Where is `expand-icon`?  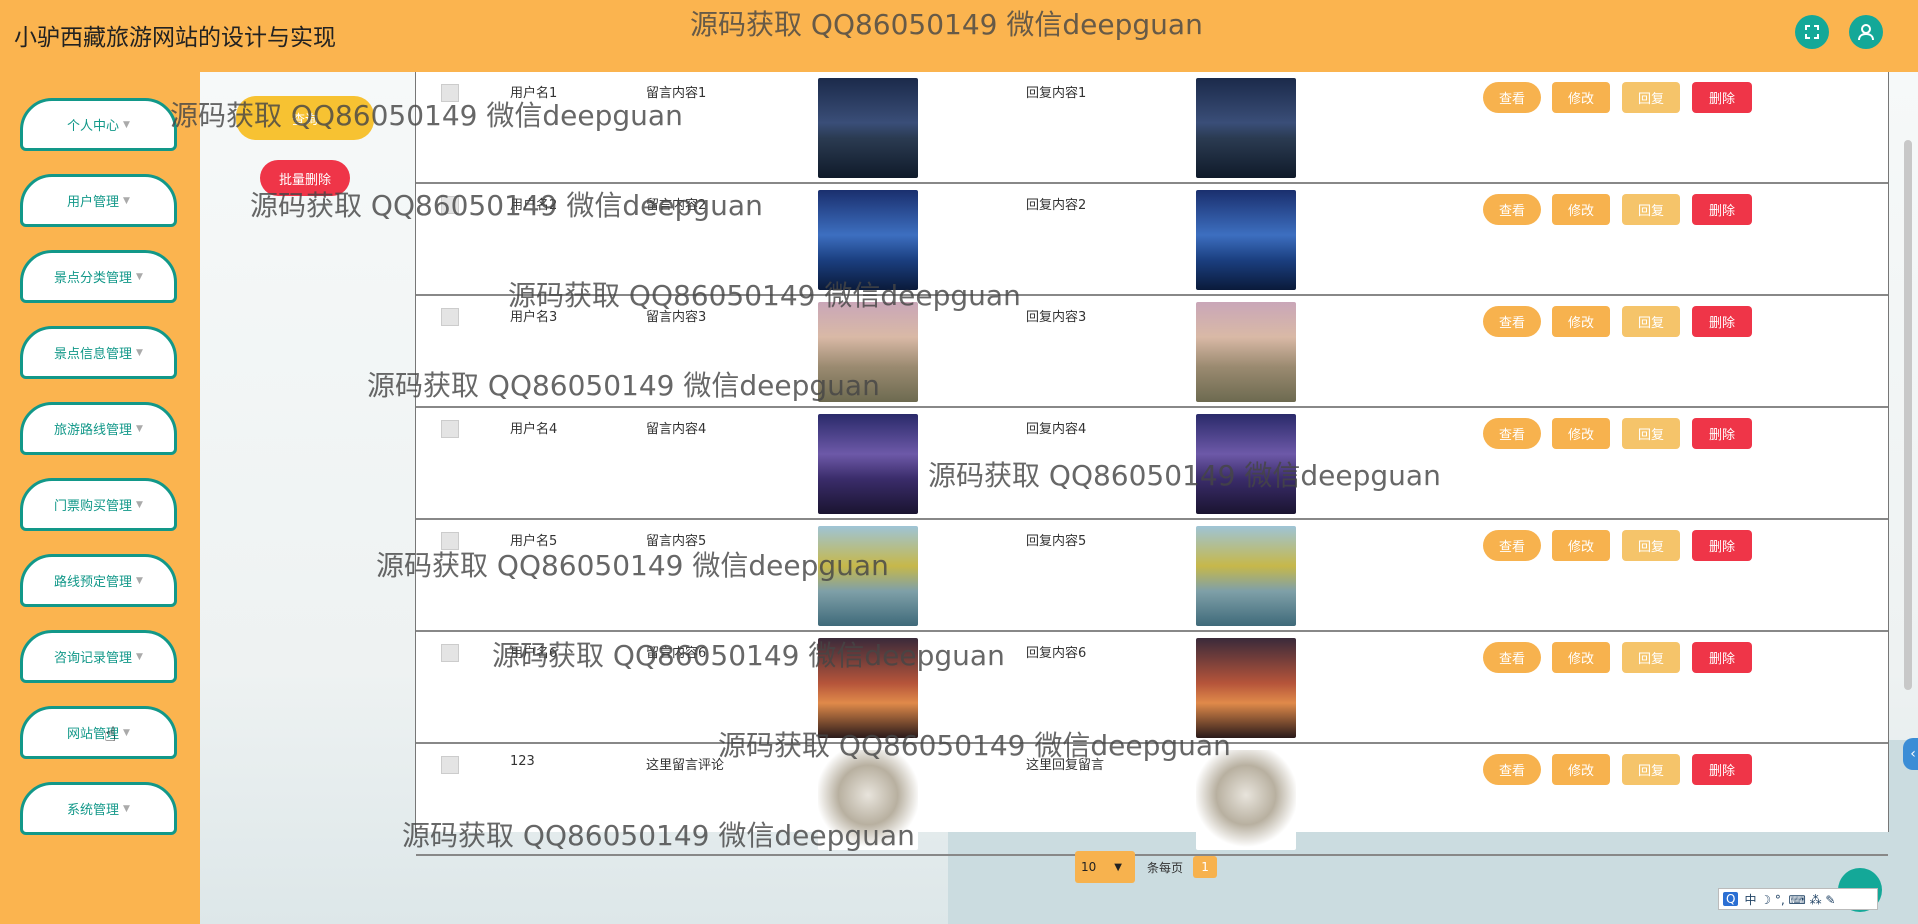
expand-icon is located at coordinates (1812, 32).